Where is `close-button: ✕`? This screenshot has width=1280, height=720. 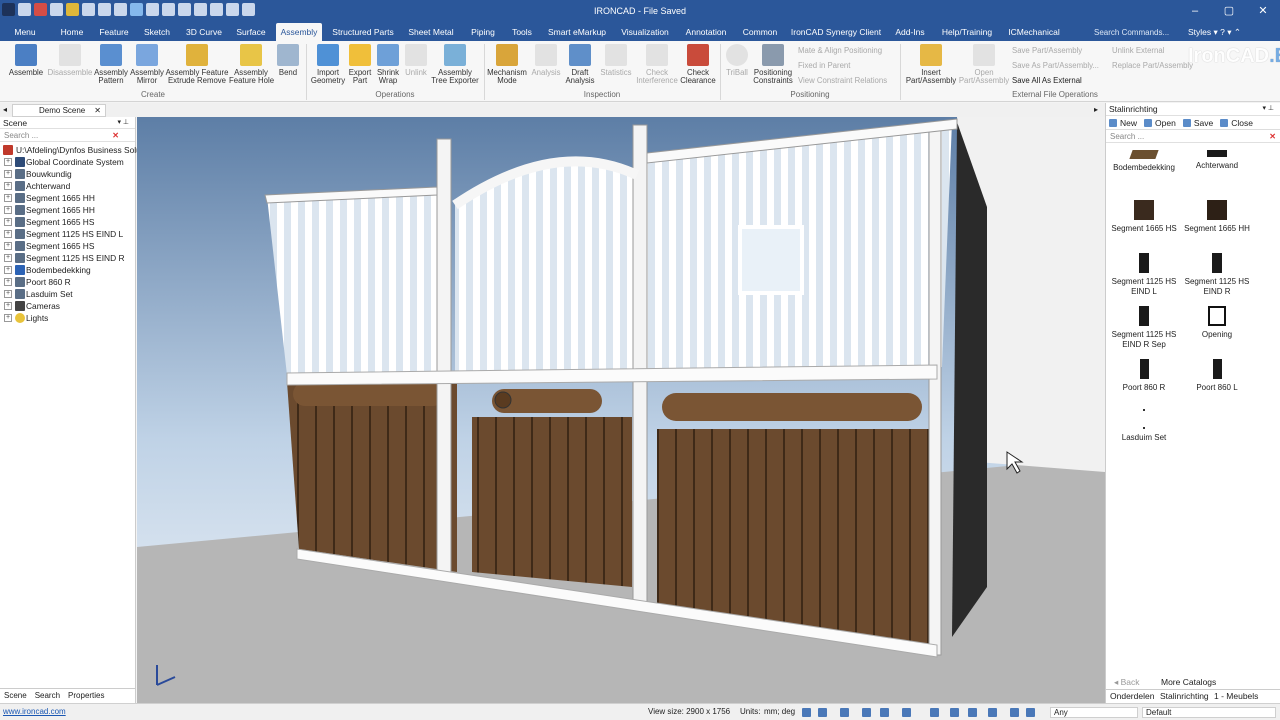 close-button: ✕ is located at coordinates (1263, 11).